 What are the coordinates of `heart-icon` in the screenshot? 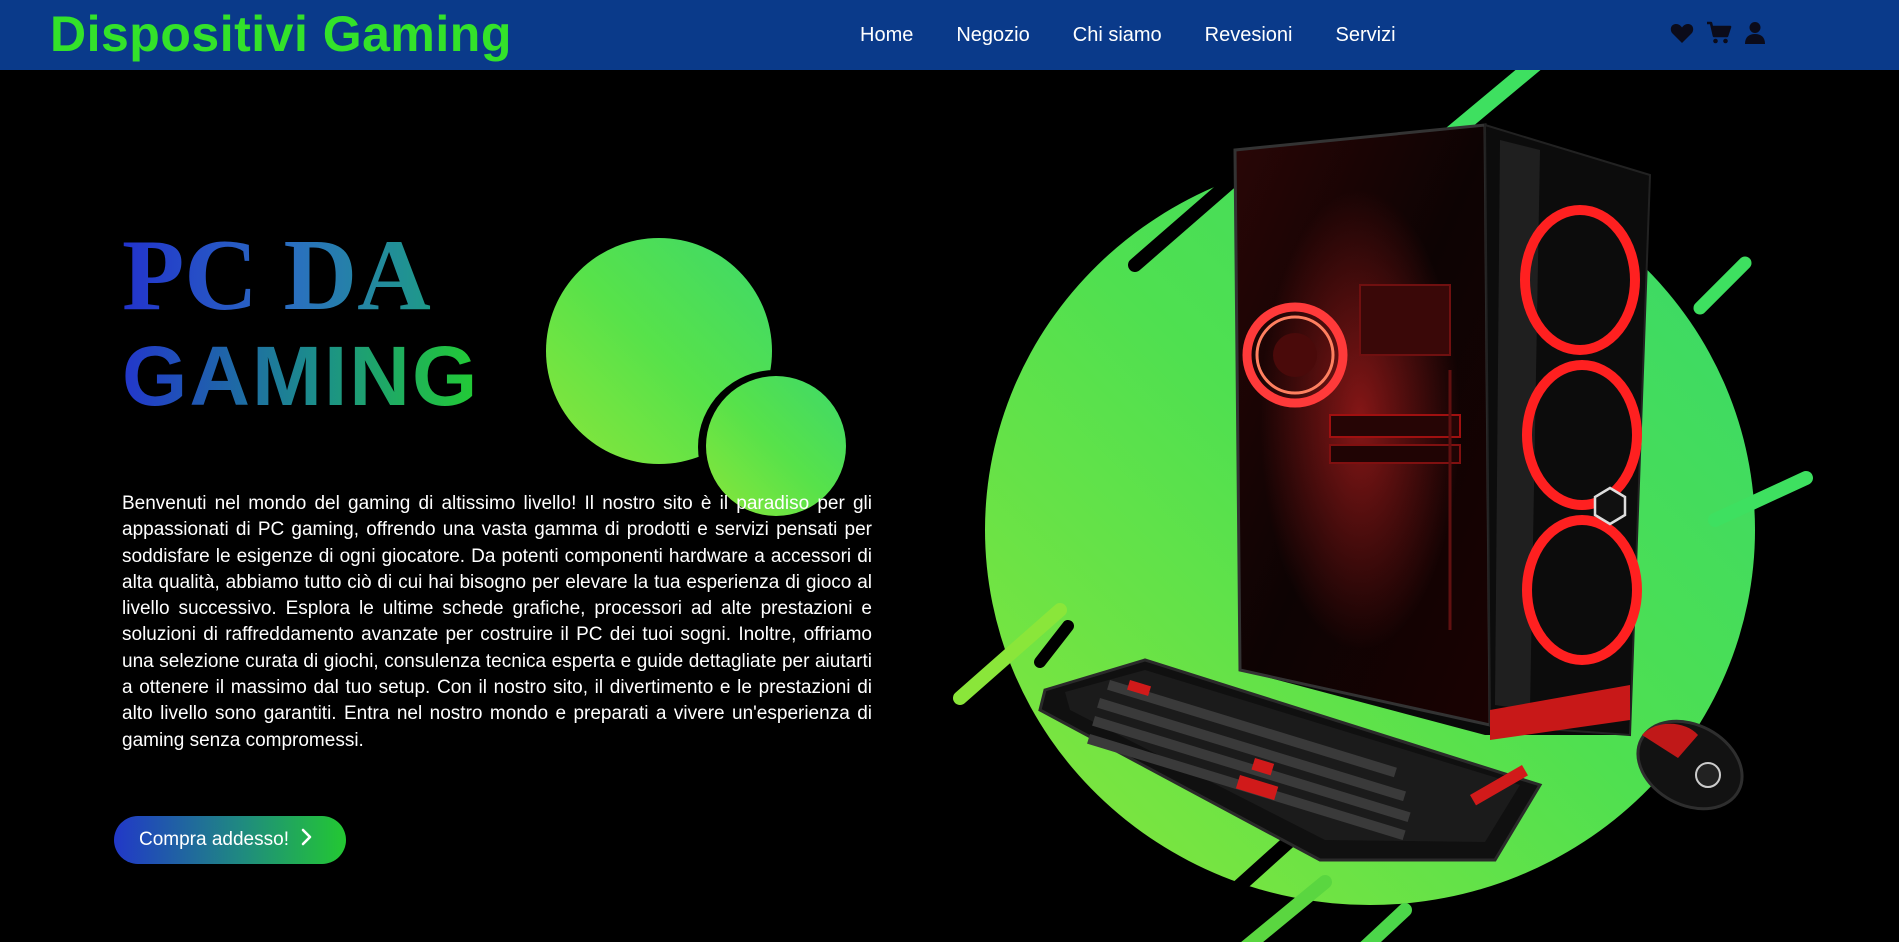 It's located at (1682, 35).